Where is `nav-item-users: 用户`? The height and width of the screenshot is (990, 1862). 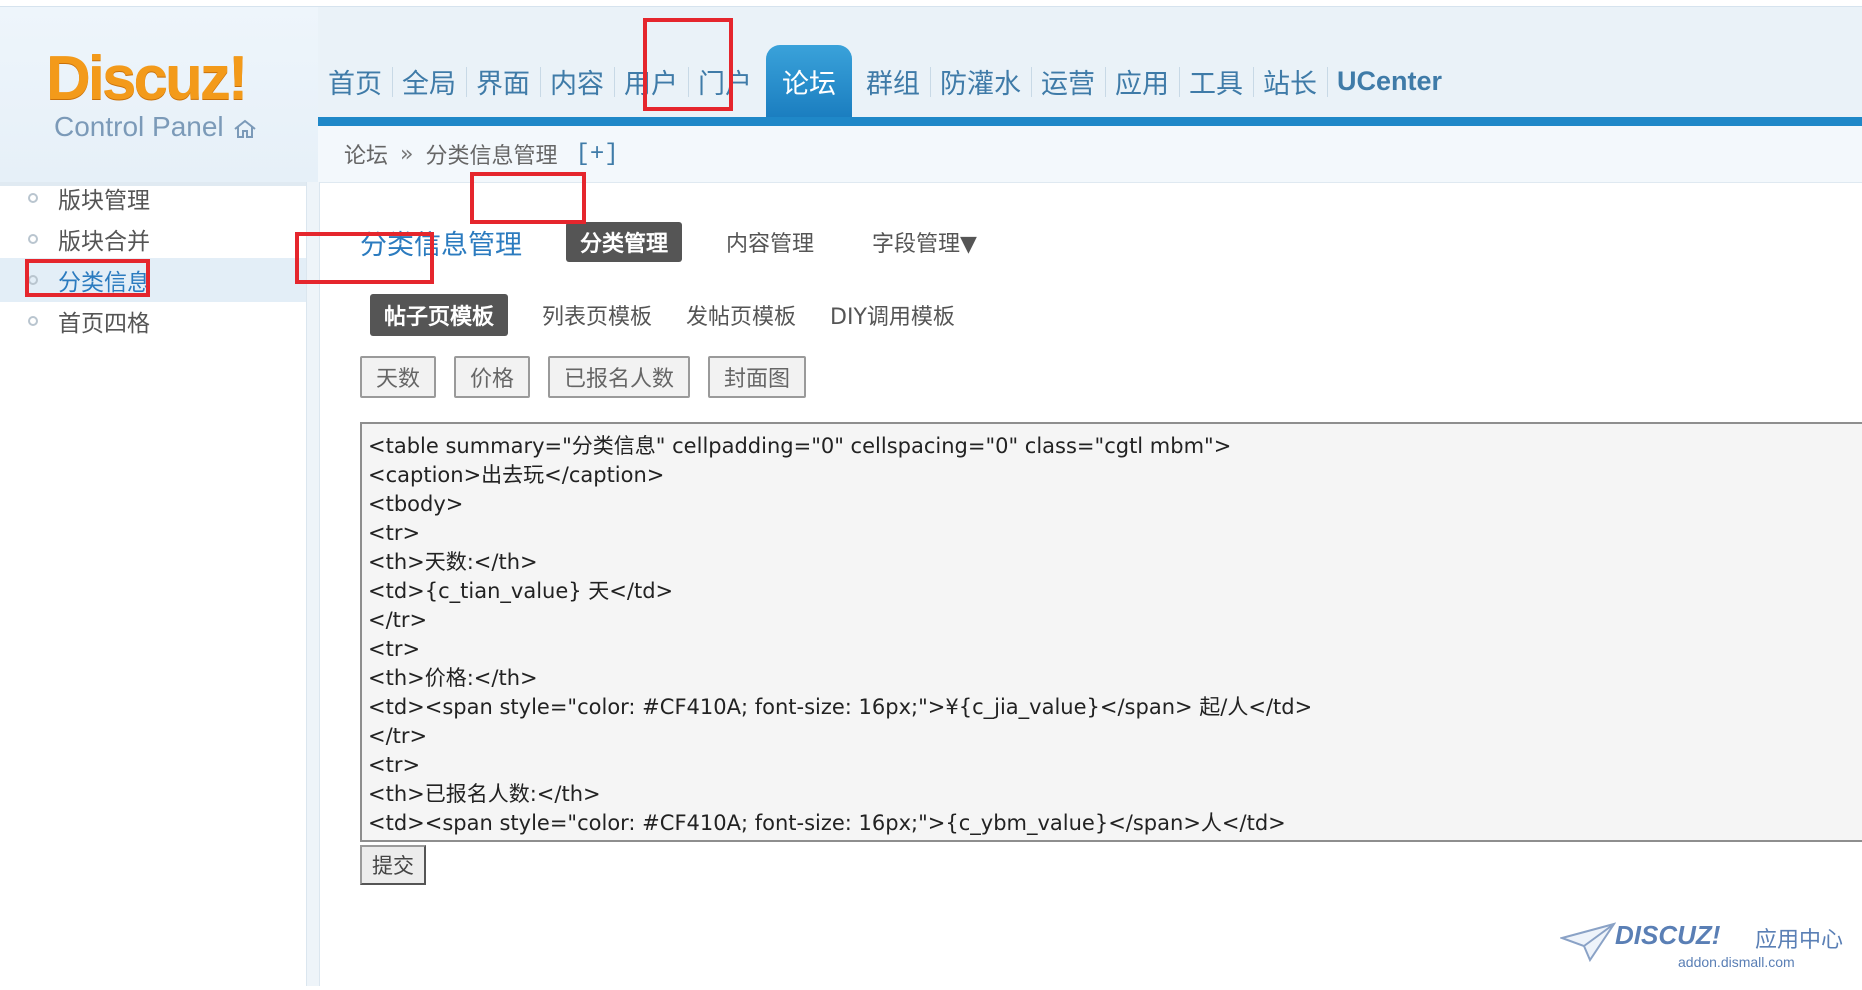
nav-item-users: 用户 is located at coordinates (651, 81).